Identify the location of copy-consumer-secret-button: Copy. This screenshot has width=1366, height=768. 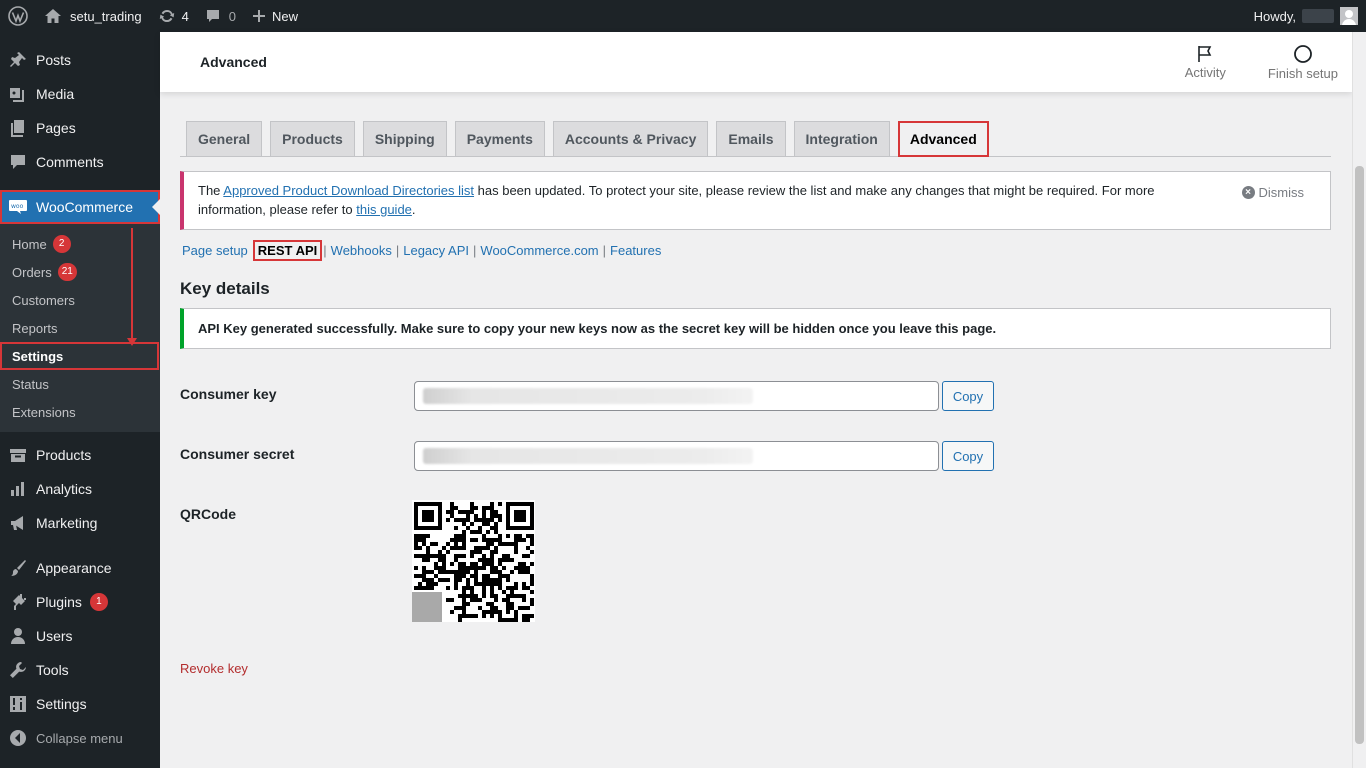
(968, 456).